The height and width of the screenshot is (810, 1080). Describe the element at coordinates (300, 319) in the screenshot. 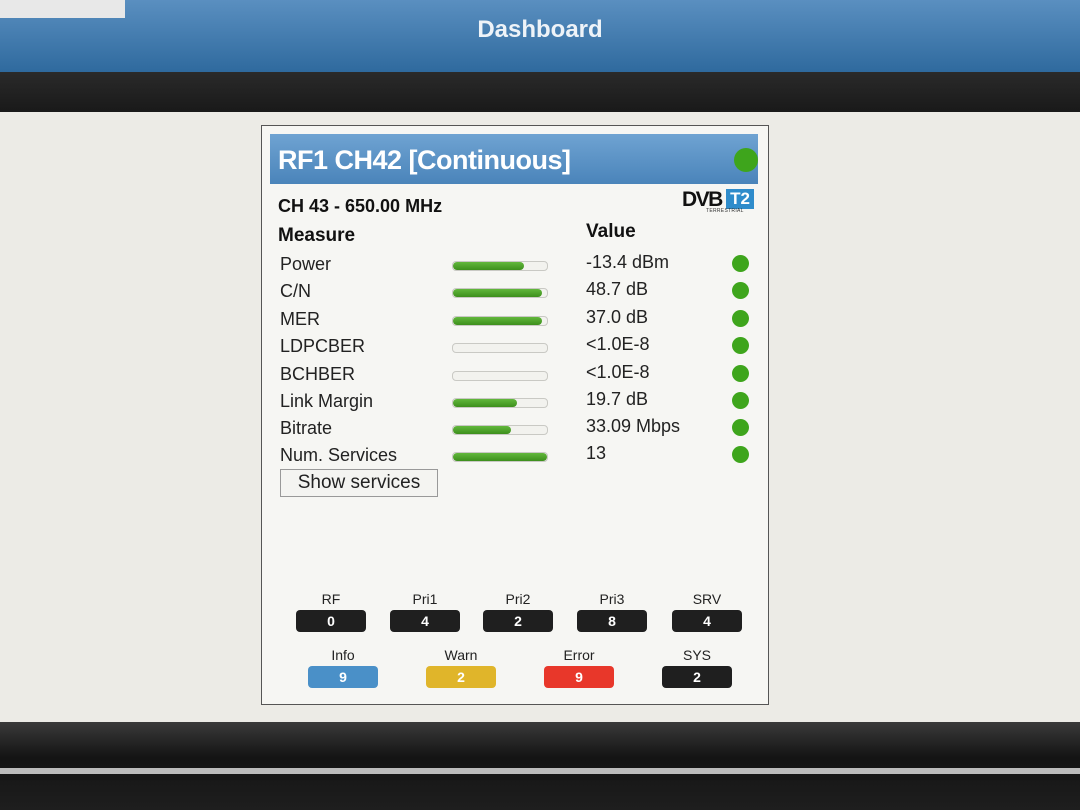

I see `measure-label: MER` at that location.